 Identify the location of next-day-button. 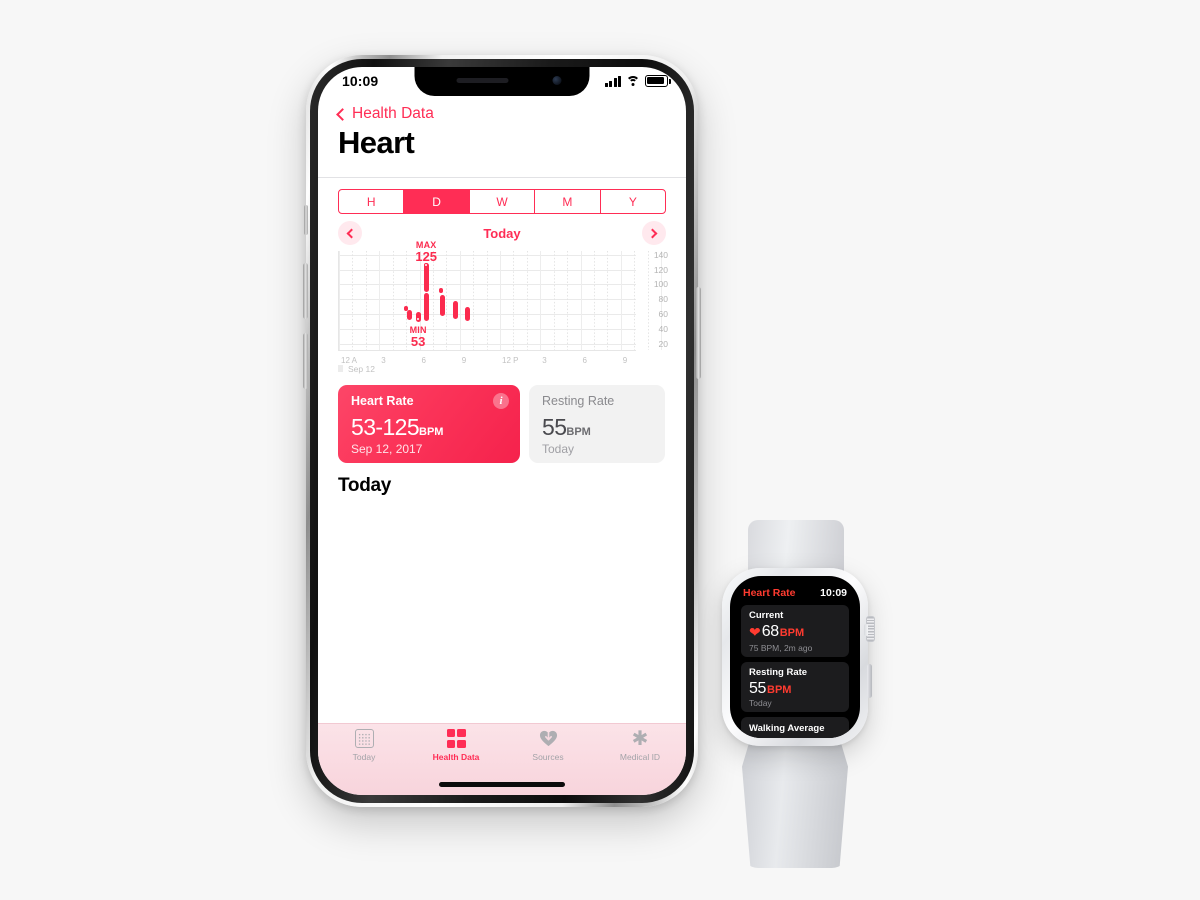
(653, 233).